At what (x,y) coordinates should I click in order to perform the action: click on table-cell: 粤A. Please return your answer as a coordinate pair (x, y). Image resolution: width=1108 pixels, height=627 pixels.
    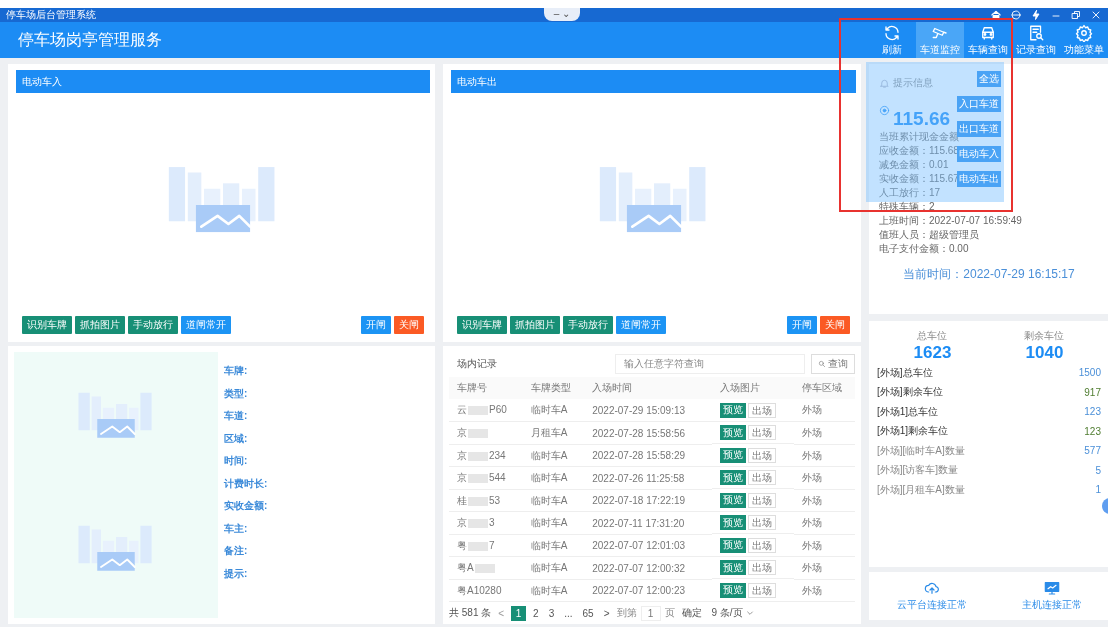
    Looking at the image, I should click on (486, 568).